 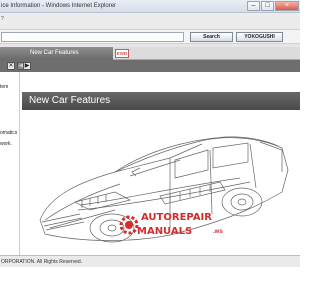 I want to click on gear-logo-icon, so click(x=129, y=225).